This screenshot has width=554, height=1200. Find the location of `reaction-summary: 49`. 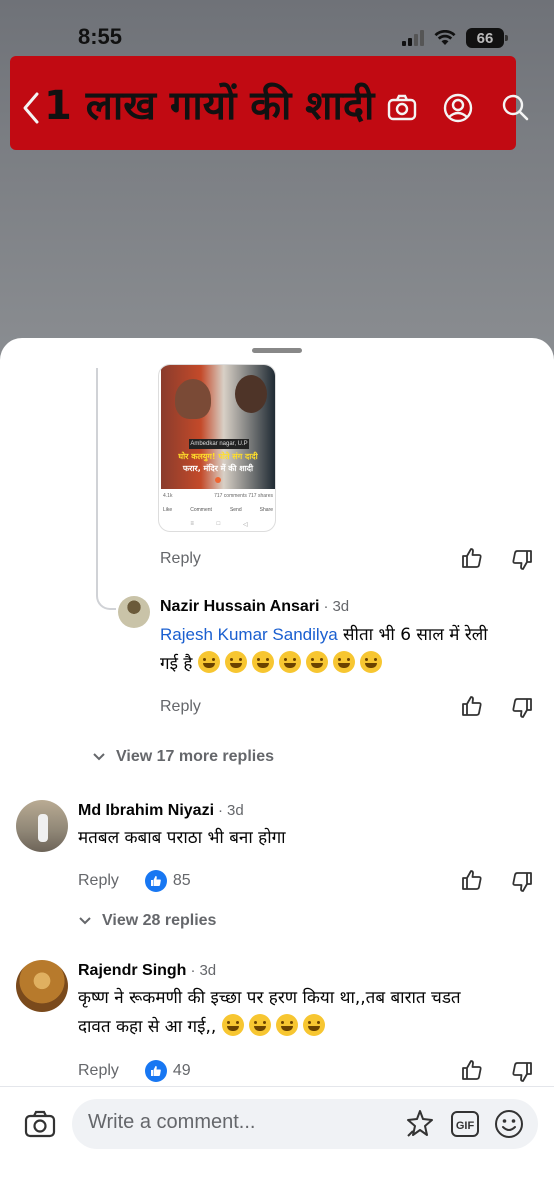

reaction-summary: 49 is located at coordinates (167, 1071).